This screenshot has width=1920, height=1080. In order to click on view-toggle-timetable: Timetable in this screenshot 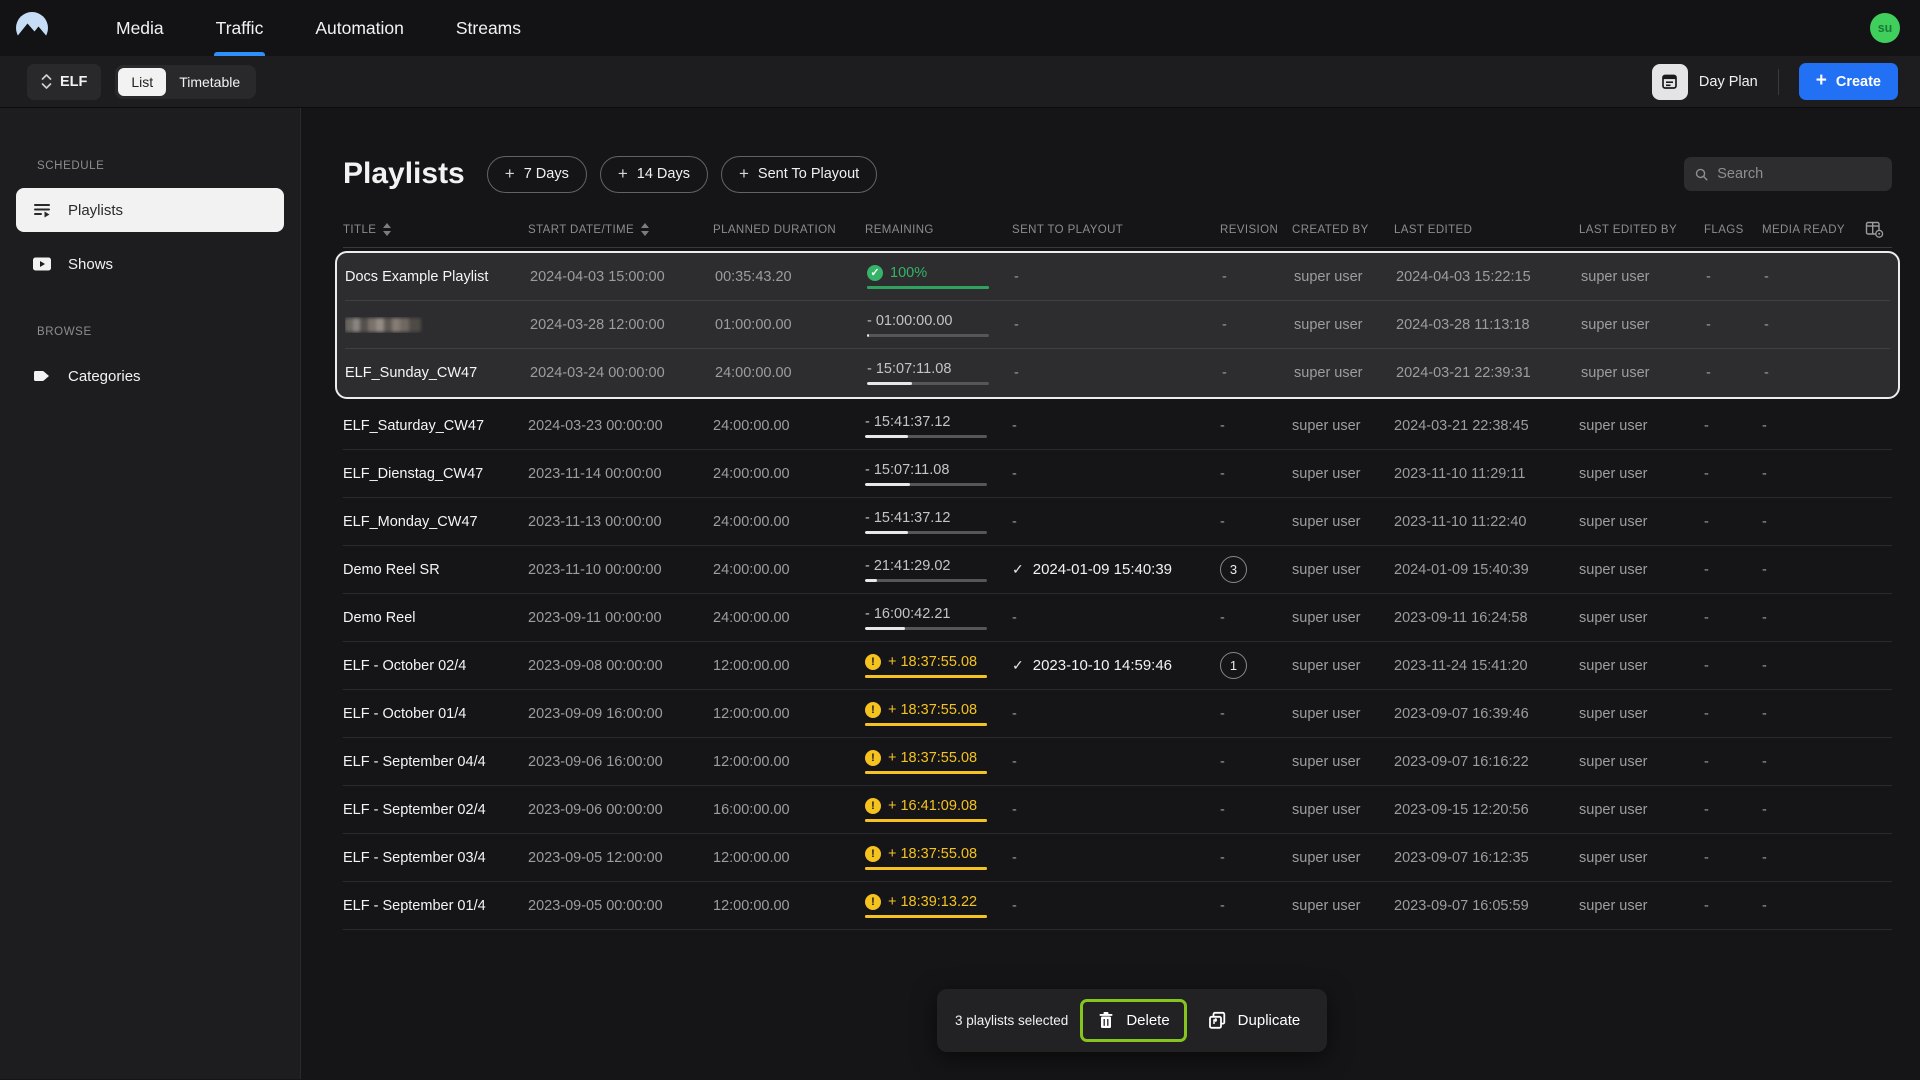, I will do `click(209, 82)`.